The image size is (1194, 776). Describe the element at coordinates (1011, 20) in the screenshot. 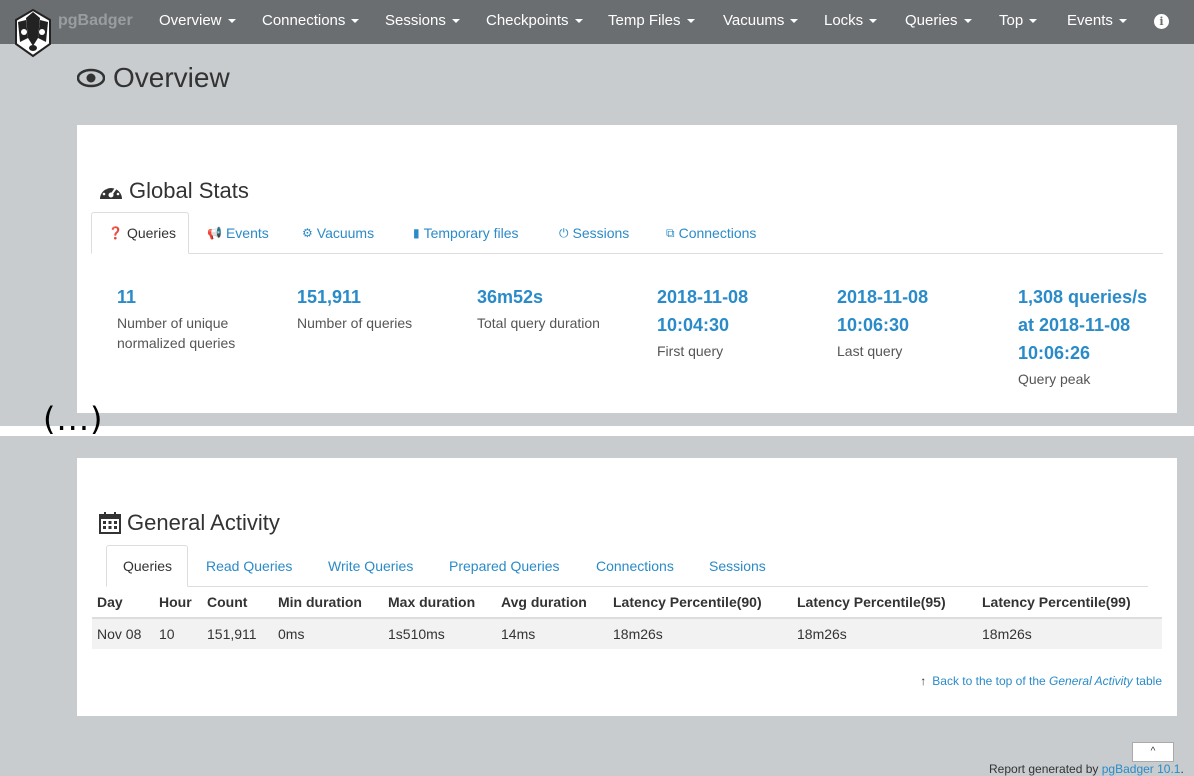

I see `nav-top-label: Top` at that location.